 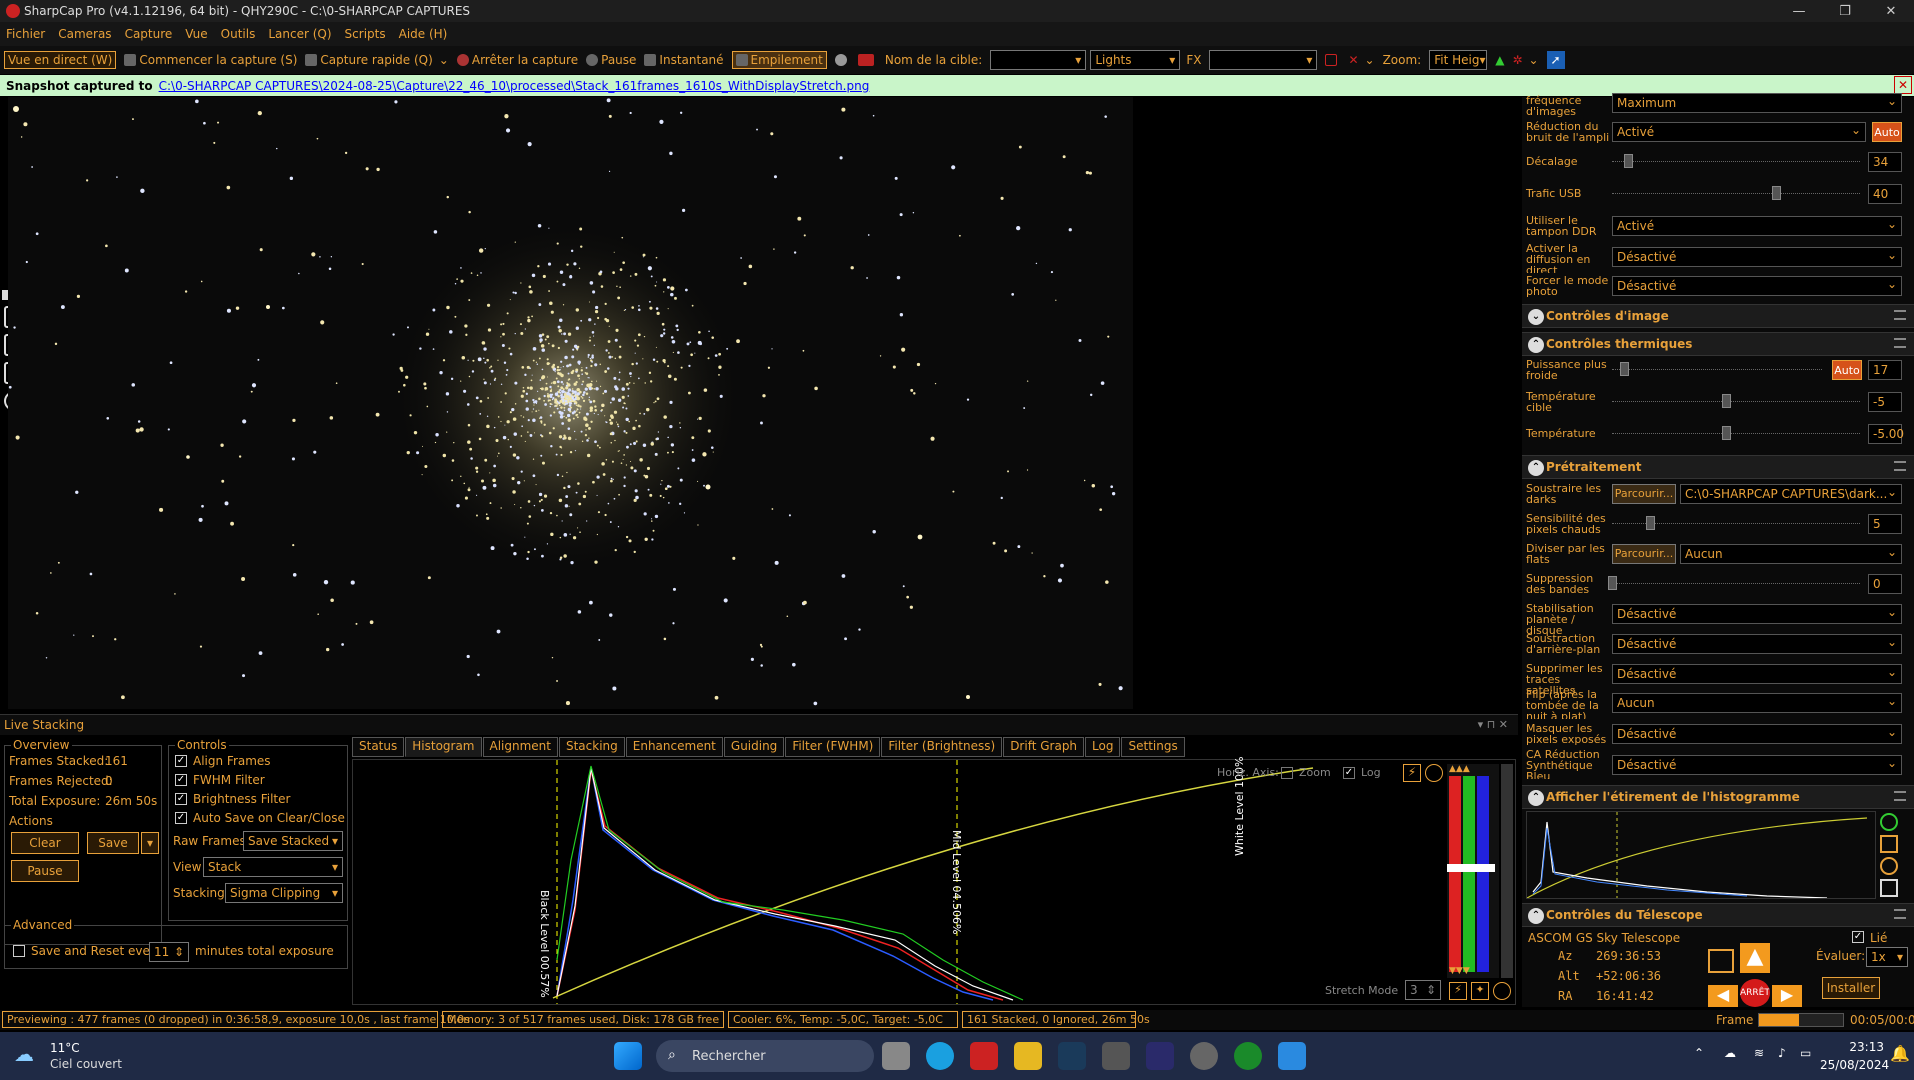 What do you see at coordinates (684, 60) in the screenshot?
I see `snapshot-button: Instantané` at bounding box center [684, 60].